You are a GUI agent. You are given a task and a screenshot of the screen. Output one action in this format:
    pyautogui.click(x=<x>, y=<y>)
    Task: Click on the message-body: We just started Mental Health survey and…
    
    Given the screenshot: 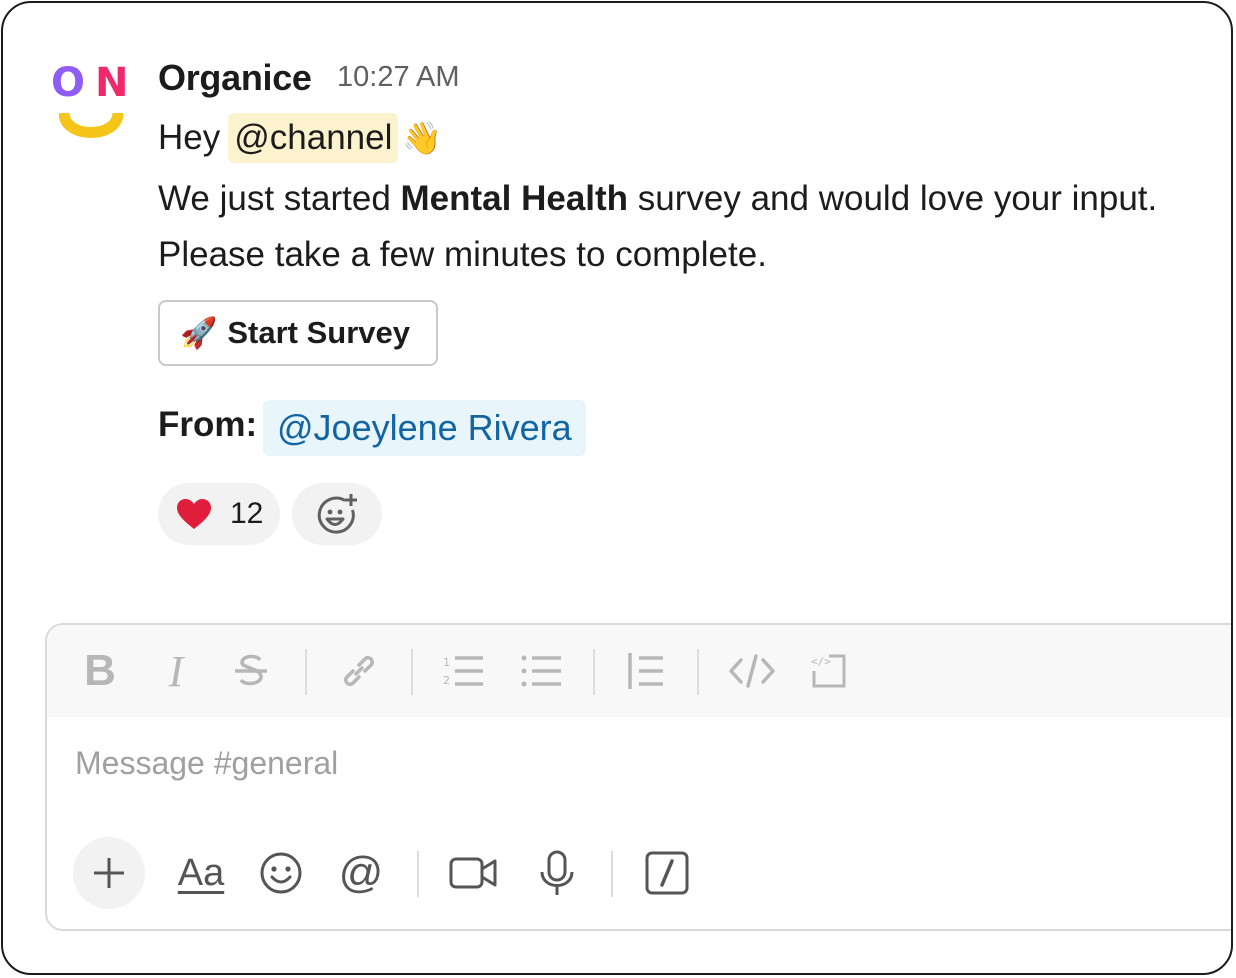 What is the action you would take?
    pyautogui.click(x=663, y=227)
    